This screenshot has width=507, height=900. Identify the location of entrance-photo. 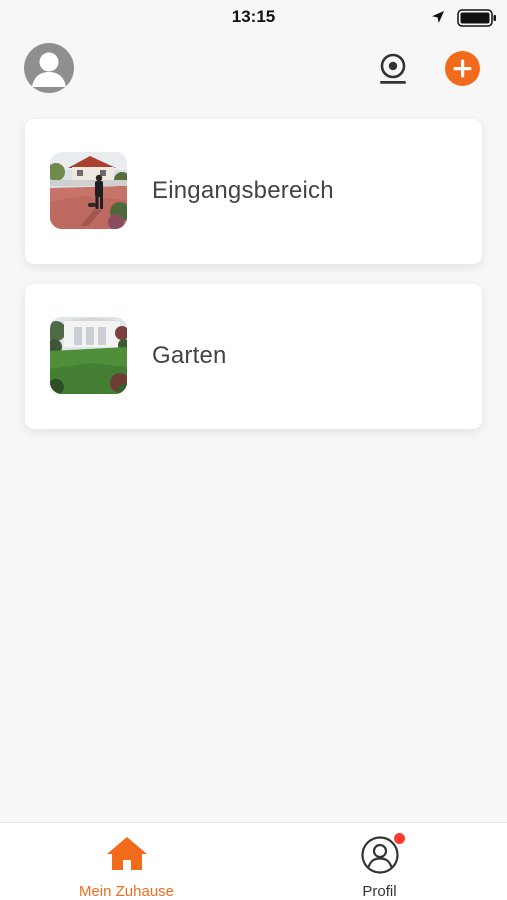
(88, 190).